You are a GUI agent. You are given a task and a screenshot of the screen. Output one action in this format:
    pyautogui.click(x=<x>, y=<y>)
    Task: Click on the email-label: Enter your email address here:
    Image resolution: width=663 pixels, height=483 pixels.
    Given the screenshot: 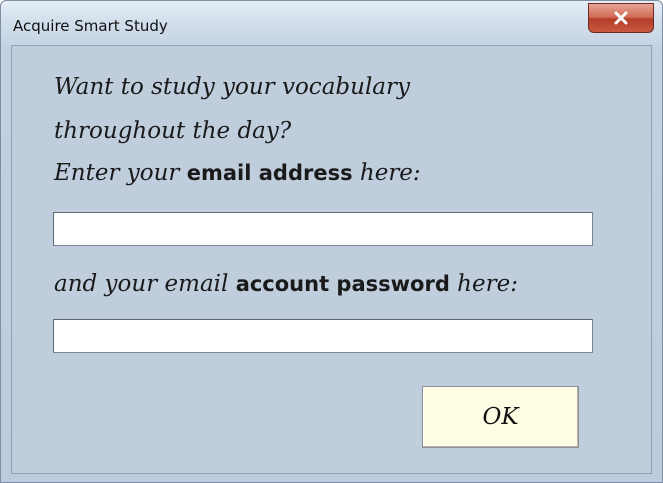 What is the action you would take?
    pyautogui.click(x=237, y=173)
    